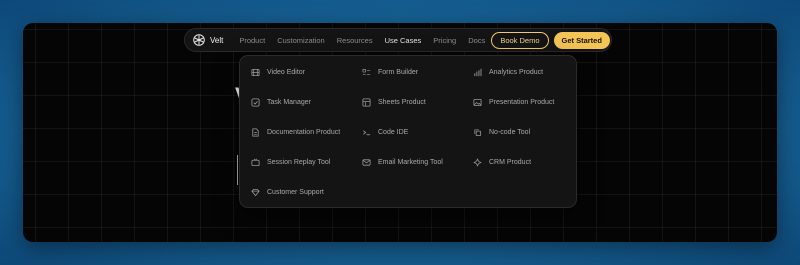  What do you see at coordinates (295, 192) in the screenshot?
I see `menu-item-label: Customer Support` at bounding box center [295, 192].